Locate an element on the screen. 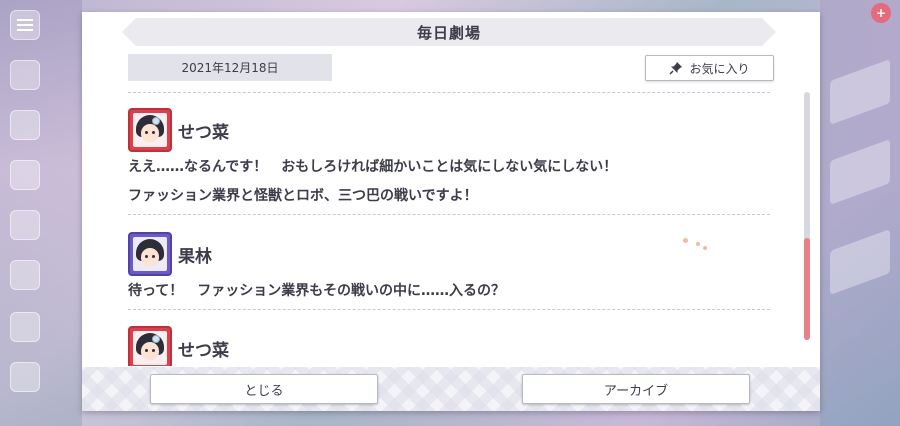 This screenshot has width=900, height=426. favorite-button-label: お気に入り is located at coordinates (719, 68).